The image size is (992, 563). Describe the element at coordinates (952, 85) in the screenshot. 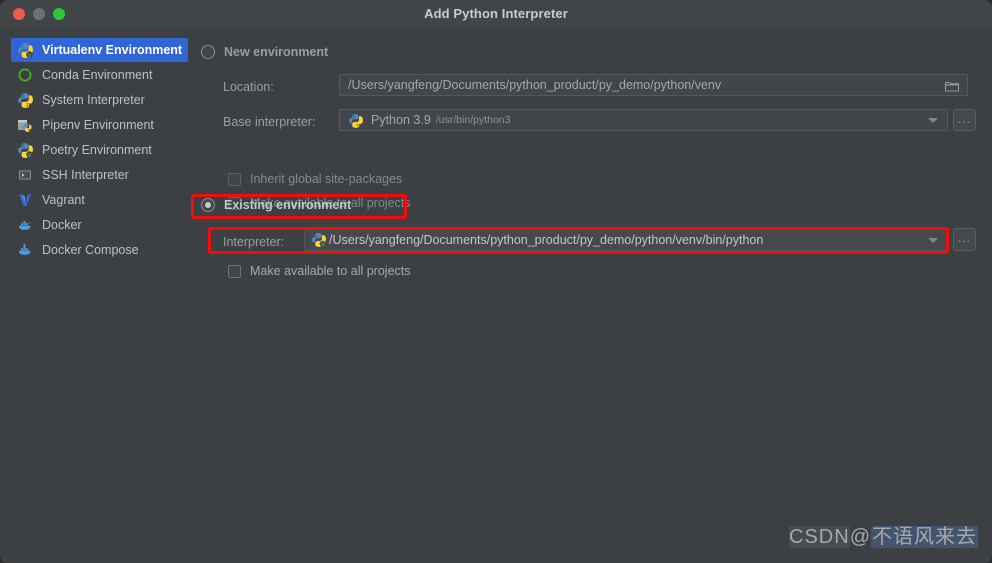

I see `folder-icon` at that location.